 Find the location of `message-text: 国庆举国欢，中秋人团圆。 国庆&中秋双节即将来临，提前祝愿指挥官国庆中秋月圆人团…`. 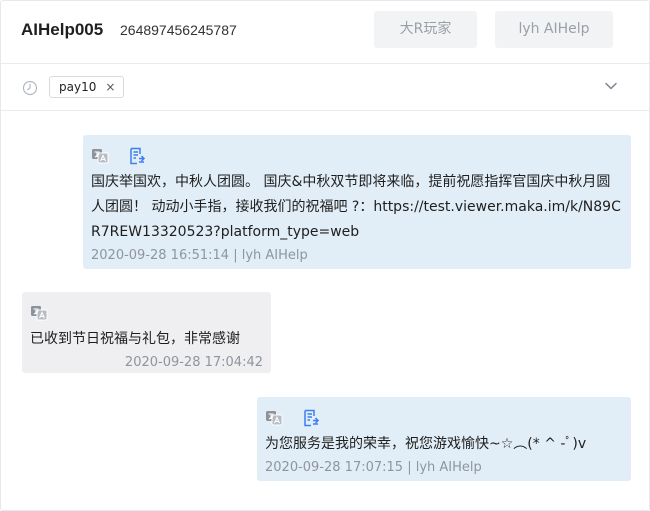

message-text: 国庆举国欢，中秋人团圆。 国庆&中秋双节即将来临，提前祝愿指挥官国庆中秋月圆人团… is located at coordinates (356, 207).